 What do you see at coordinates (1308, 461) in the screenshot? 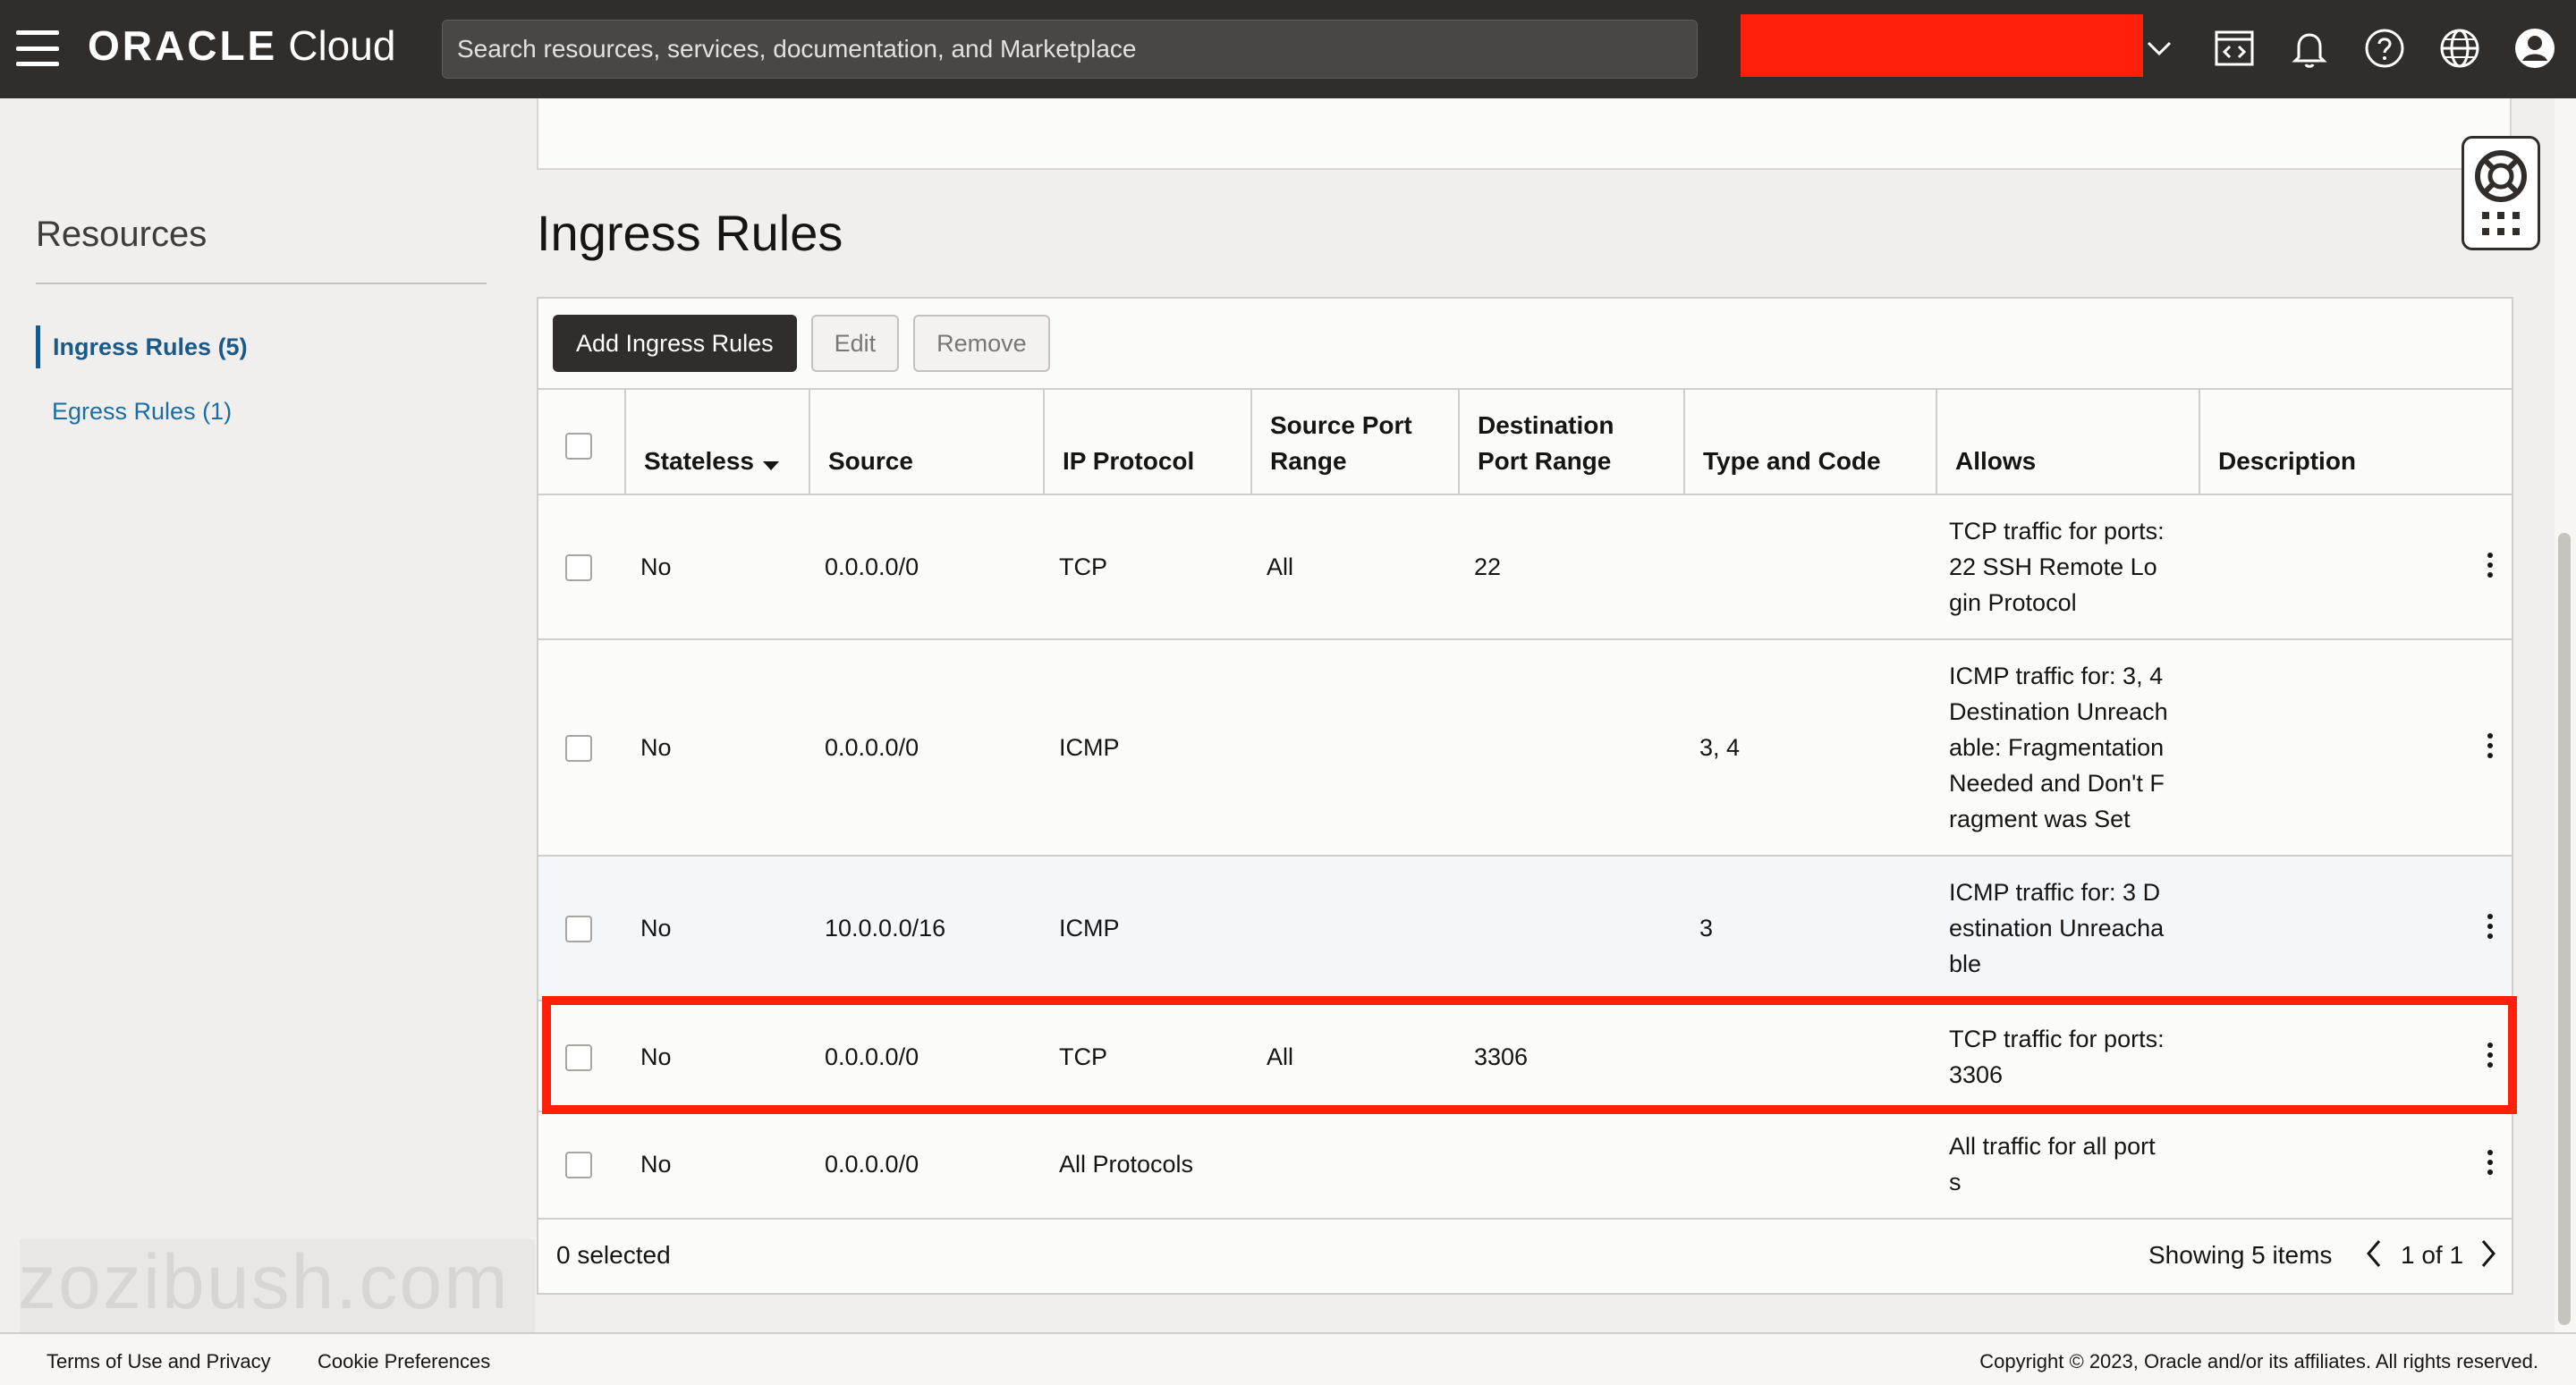
I see `column-source-port-label-line2: Range` at bounding box center [1308, 461].